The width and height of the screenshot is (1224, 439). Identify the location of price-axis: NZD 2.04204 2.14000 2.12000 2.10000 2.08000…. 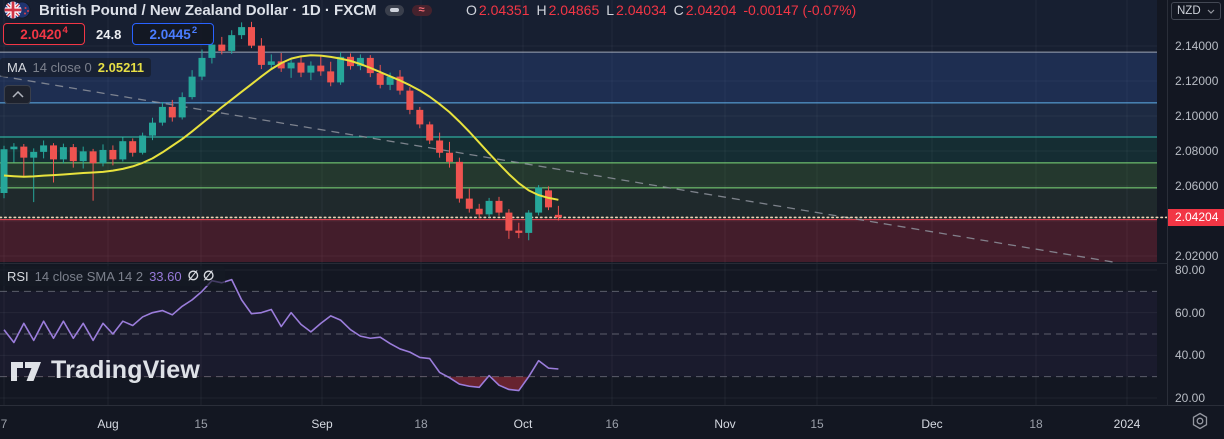
(1195, 219).